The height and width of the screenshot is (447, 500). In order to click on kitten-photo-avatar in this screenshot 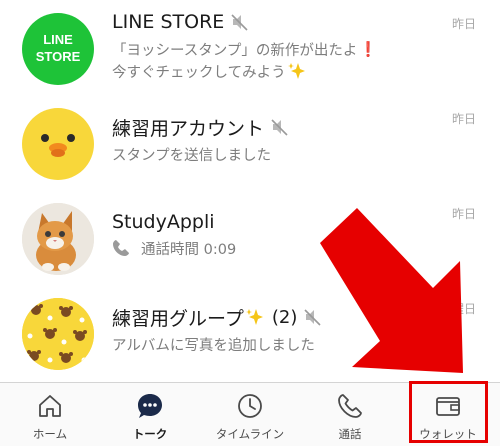, I will do `click(58, 239)`.